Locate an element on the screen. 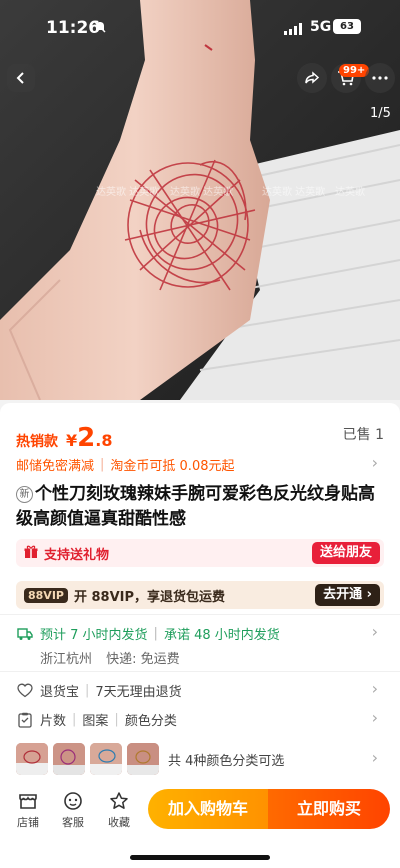 This screenshot has height=868, width=400. promotion-item: 邮储免密满减 is located at coordinates (55, 466).